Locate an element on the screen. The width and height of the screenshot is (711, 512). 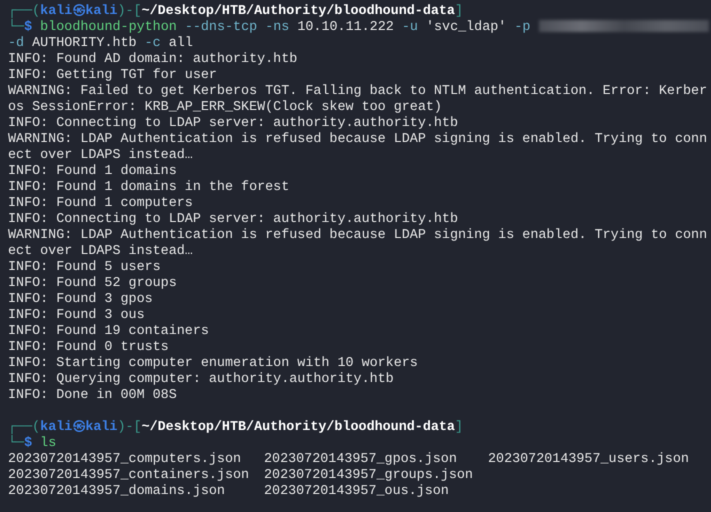
command-option: -d is located at coordinates (16, 43).